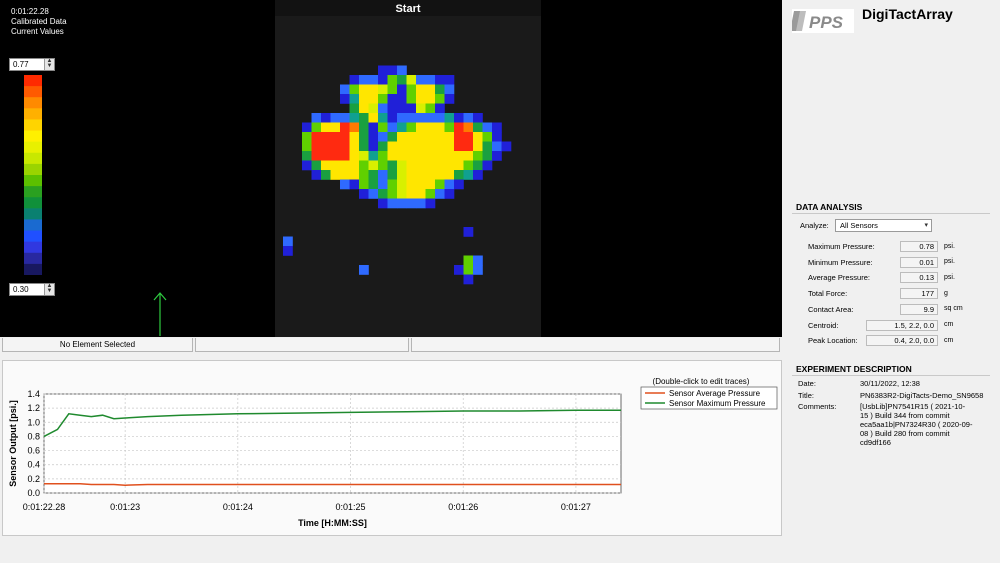 Image resolution: width=1000 pixels, height=563 pixels. I want to click on analysis-row-value: 0.4, 2.0, 0.0, so click(902, 341).